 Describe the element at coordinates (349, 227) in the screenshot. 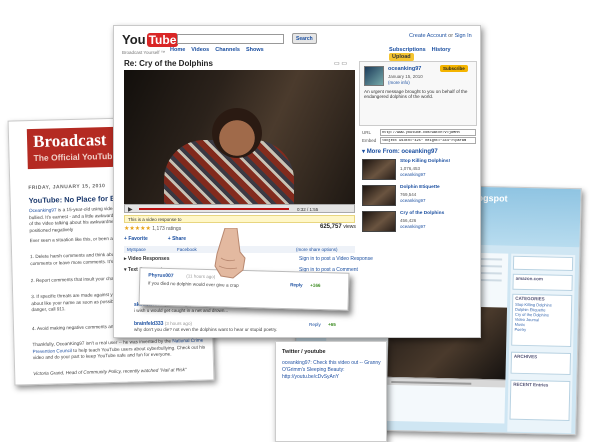

I see `views-label: views` at that location.